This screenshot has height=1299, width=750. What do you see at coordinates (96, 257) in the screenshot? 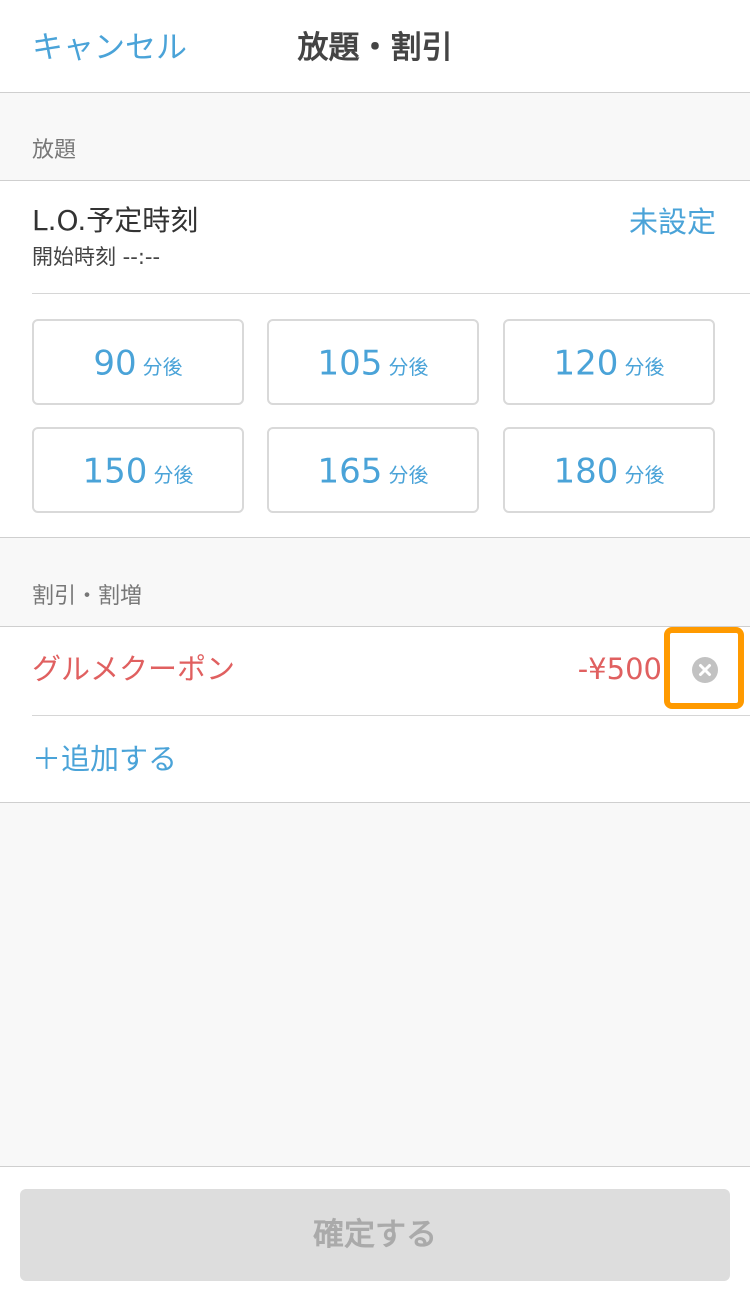
I see `start-time-label: 開始時刻 --:--` at bounding box center [96, 257].